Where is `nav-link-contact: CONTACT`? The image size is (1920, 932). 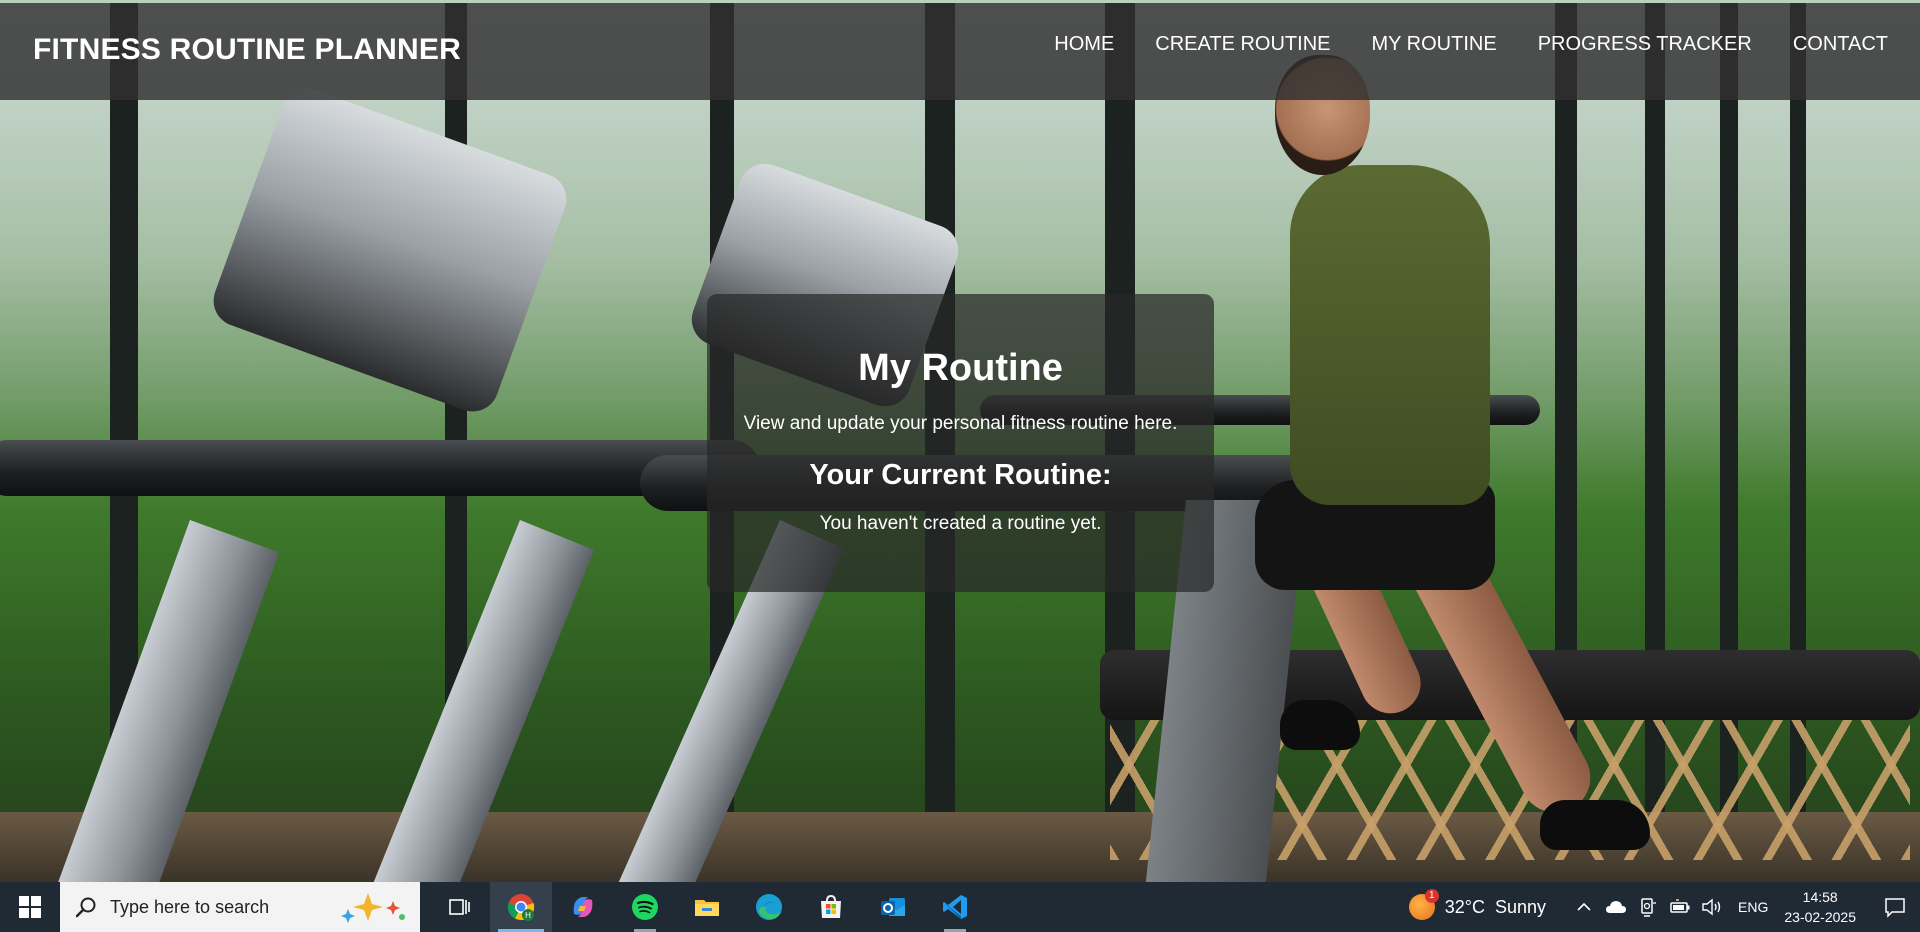
nav-link-contact: CONTACT is located at coordinates (1840, 44).